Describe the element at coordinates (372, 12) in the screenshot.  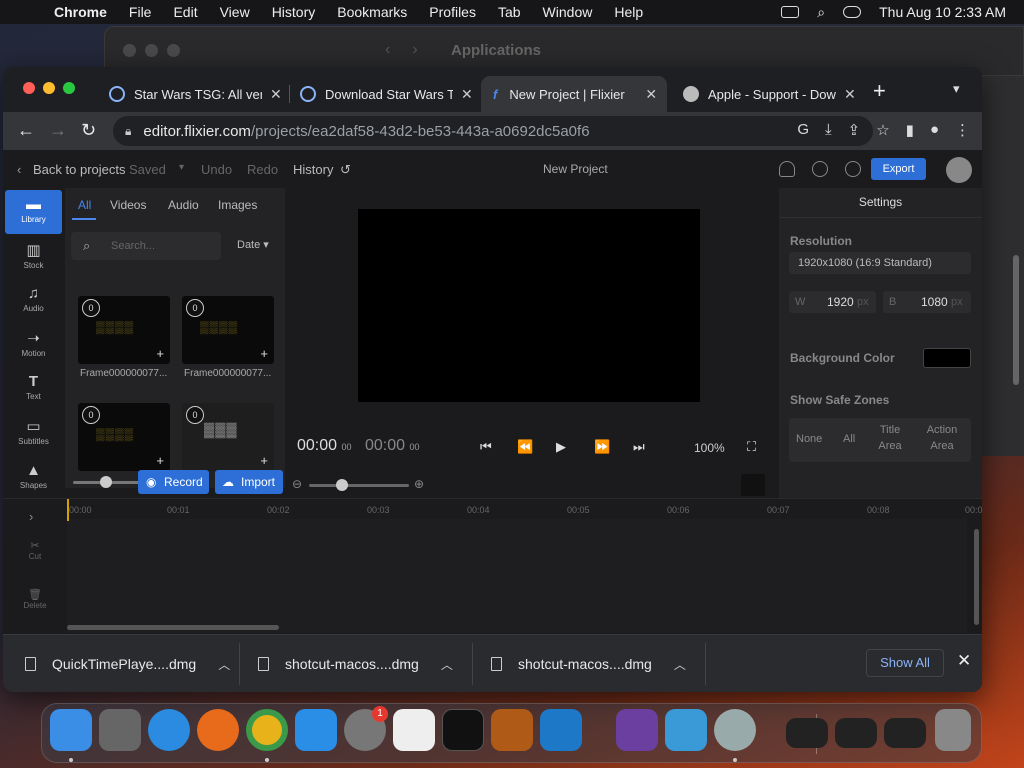
I see `menu-bookmarks: Bookmarks` at that location.